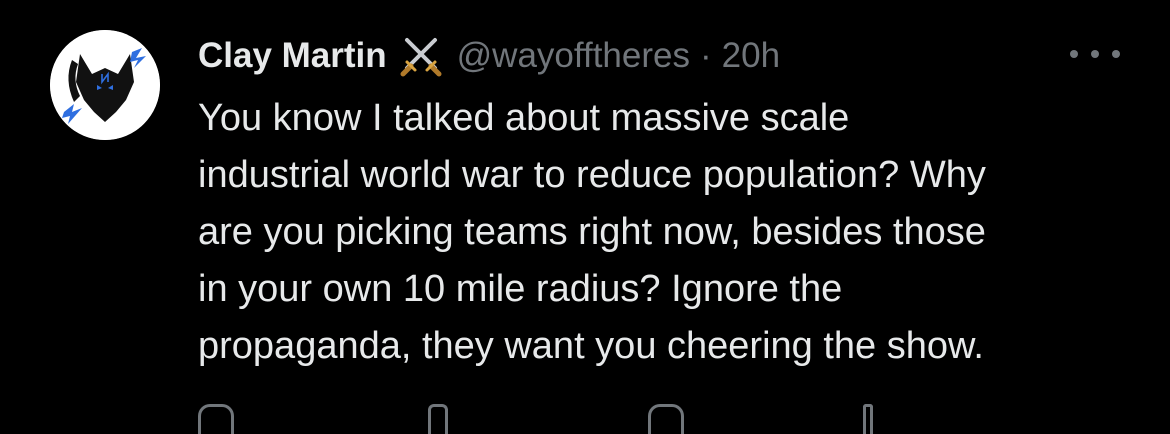  I want to click on action-bar, so click(648, 419).